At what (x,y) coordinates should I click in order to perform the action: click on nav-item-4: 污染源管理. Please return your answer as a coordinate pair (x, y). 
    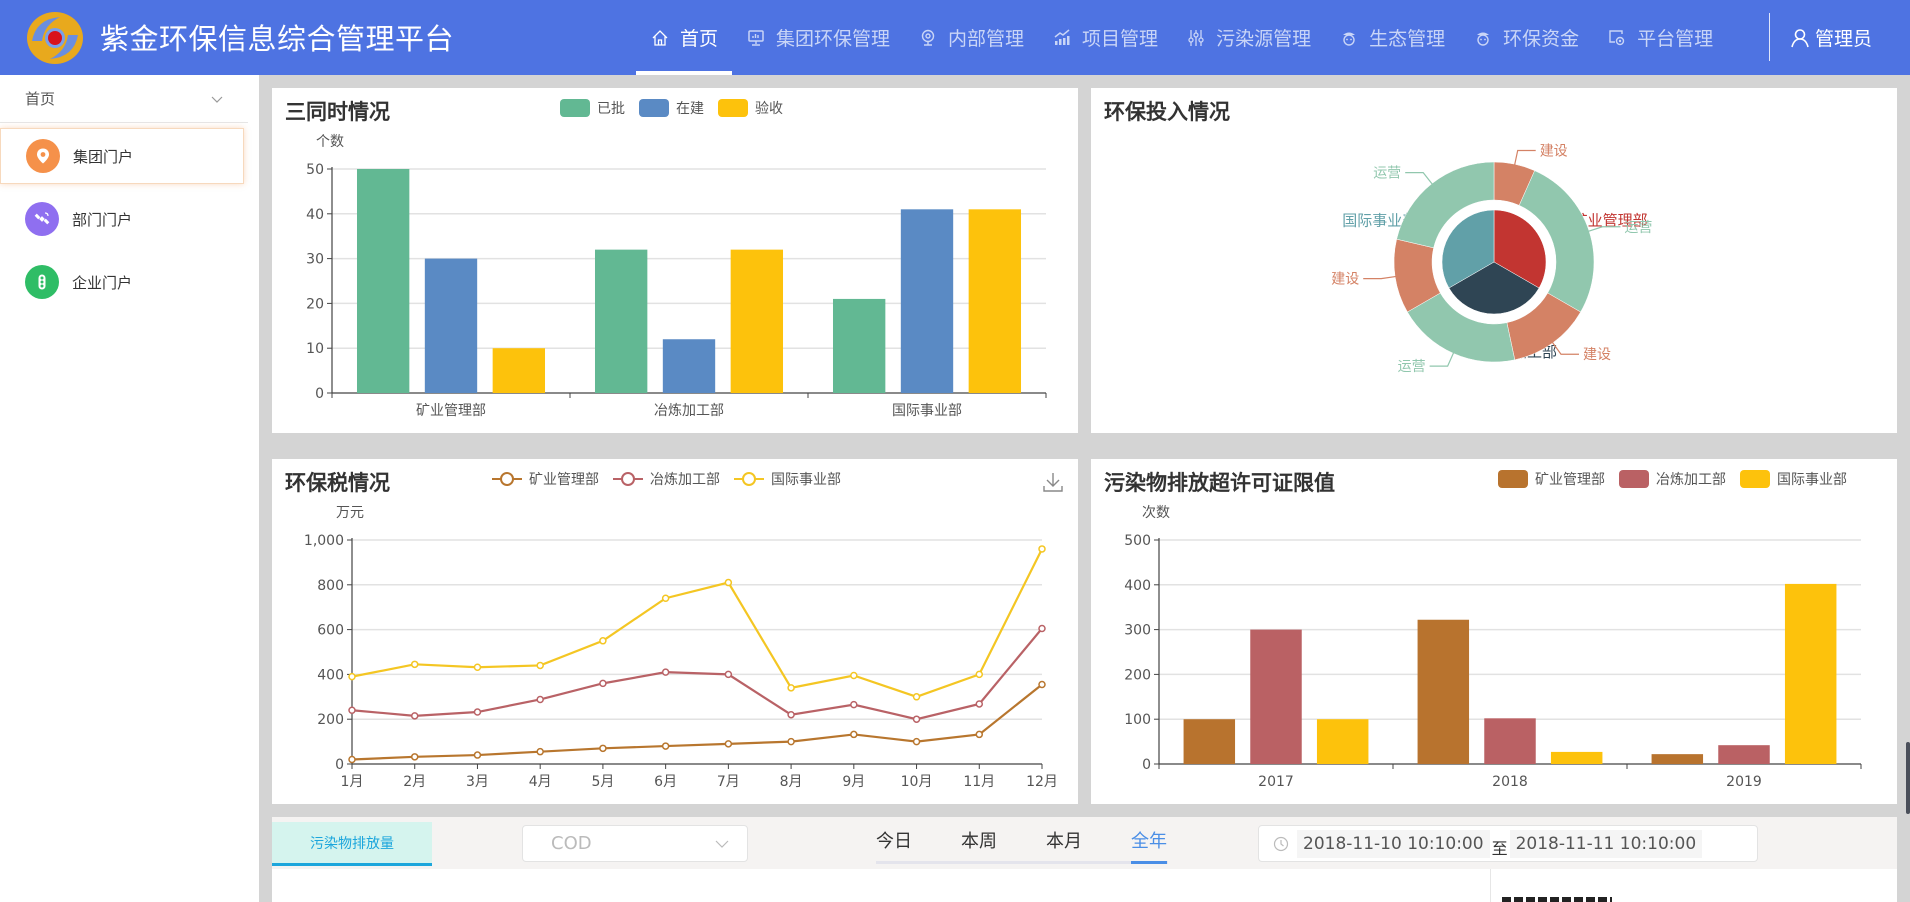
    Looking at the image, I should click on (1248, 37).